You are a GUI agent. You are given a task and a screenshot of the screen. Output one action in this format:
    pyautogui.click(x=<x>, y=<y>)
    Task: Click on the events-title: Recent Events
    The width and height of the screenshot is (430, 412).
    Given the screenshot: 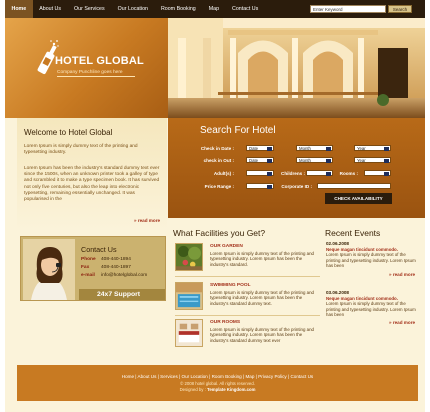 What is the action you would take?
    pyautogui.click(x=353, y=233)
    